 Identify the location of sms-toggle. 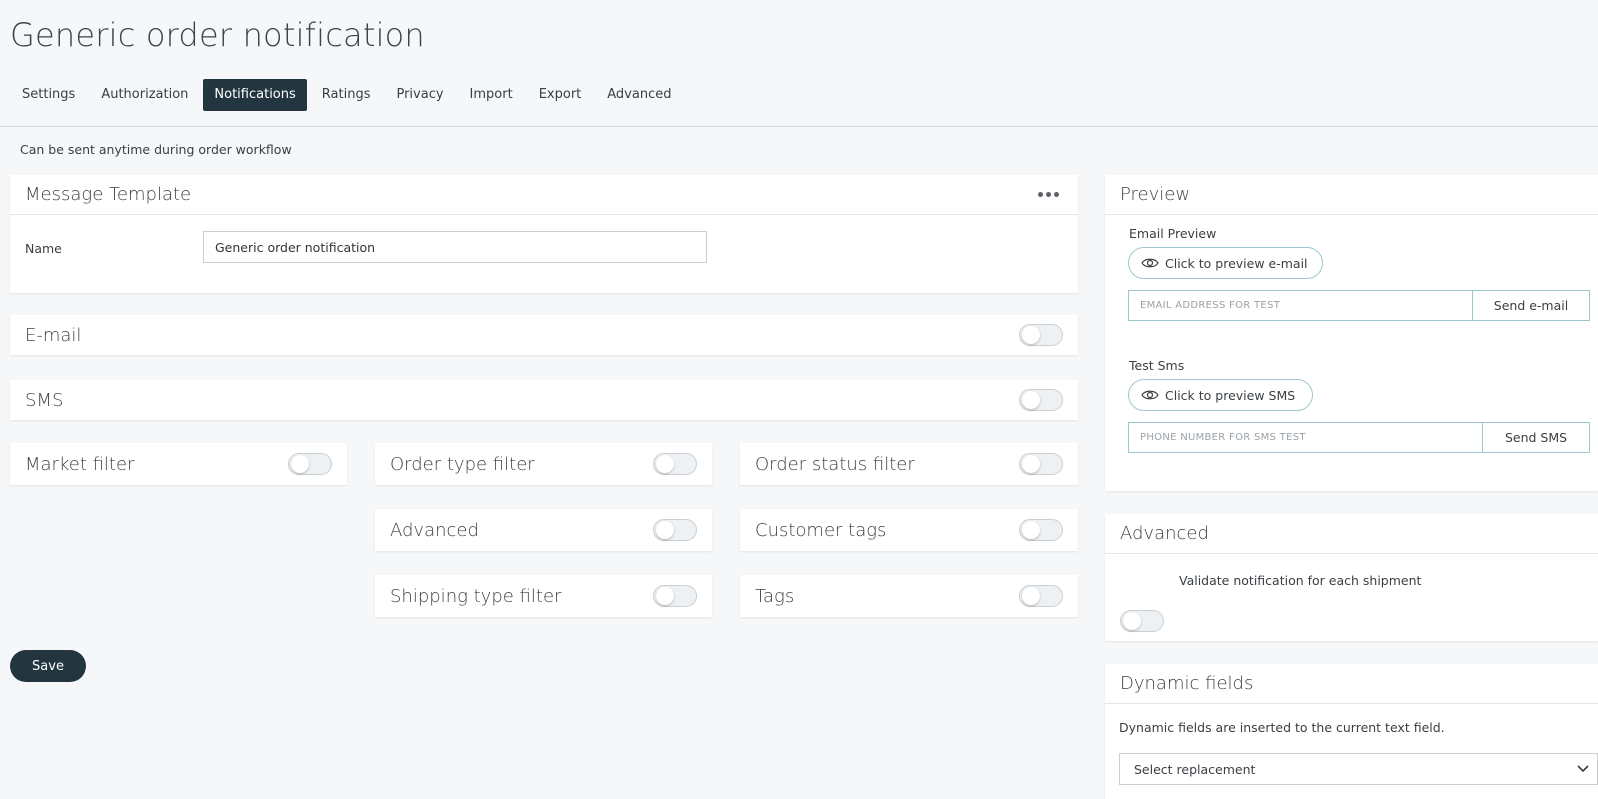
(1041, 400).